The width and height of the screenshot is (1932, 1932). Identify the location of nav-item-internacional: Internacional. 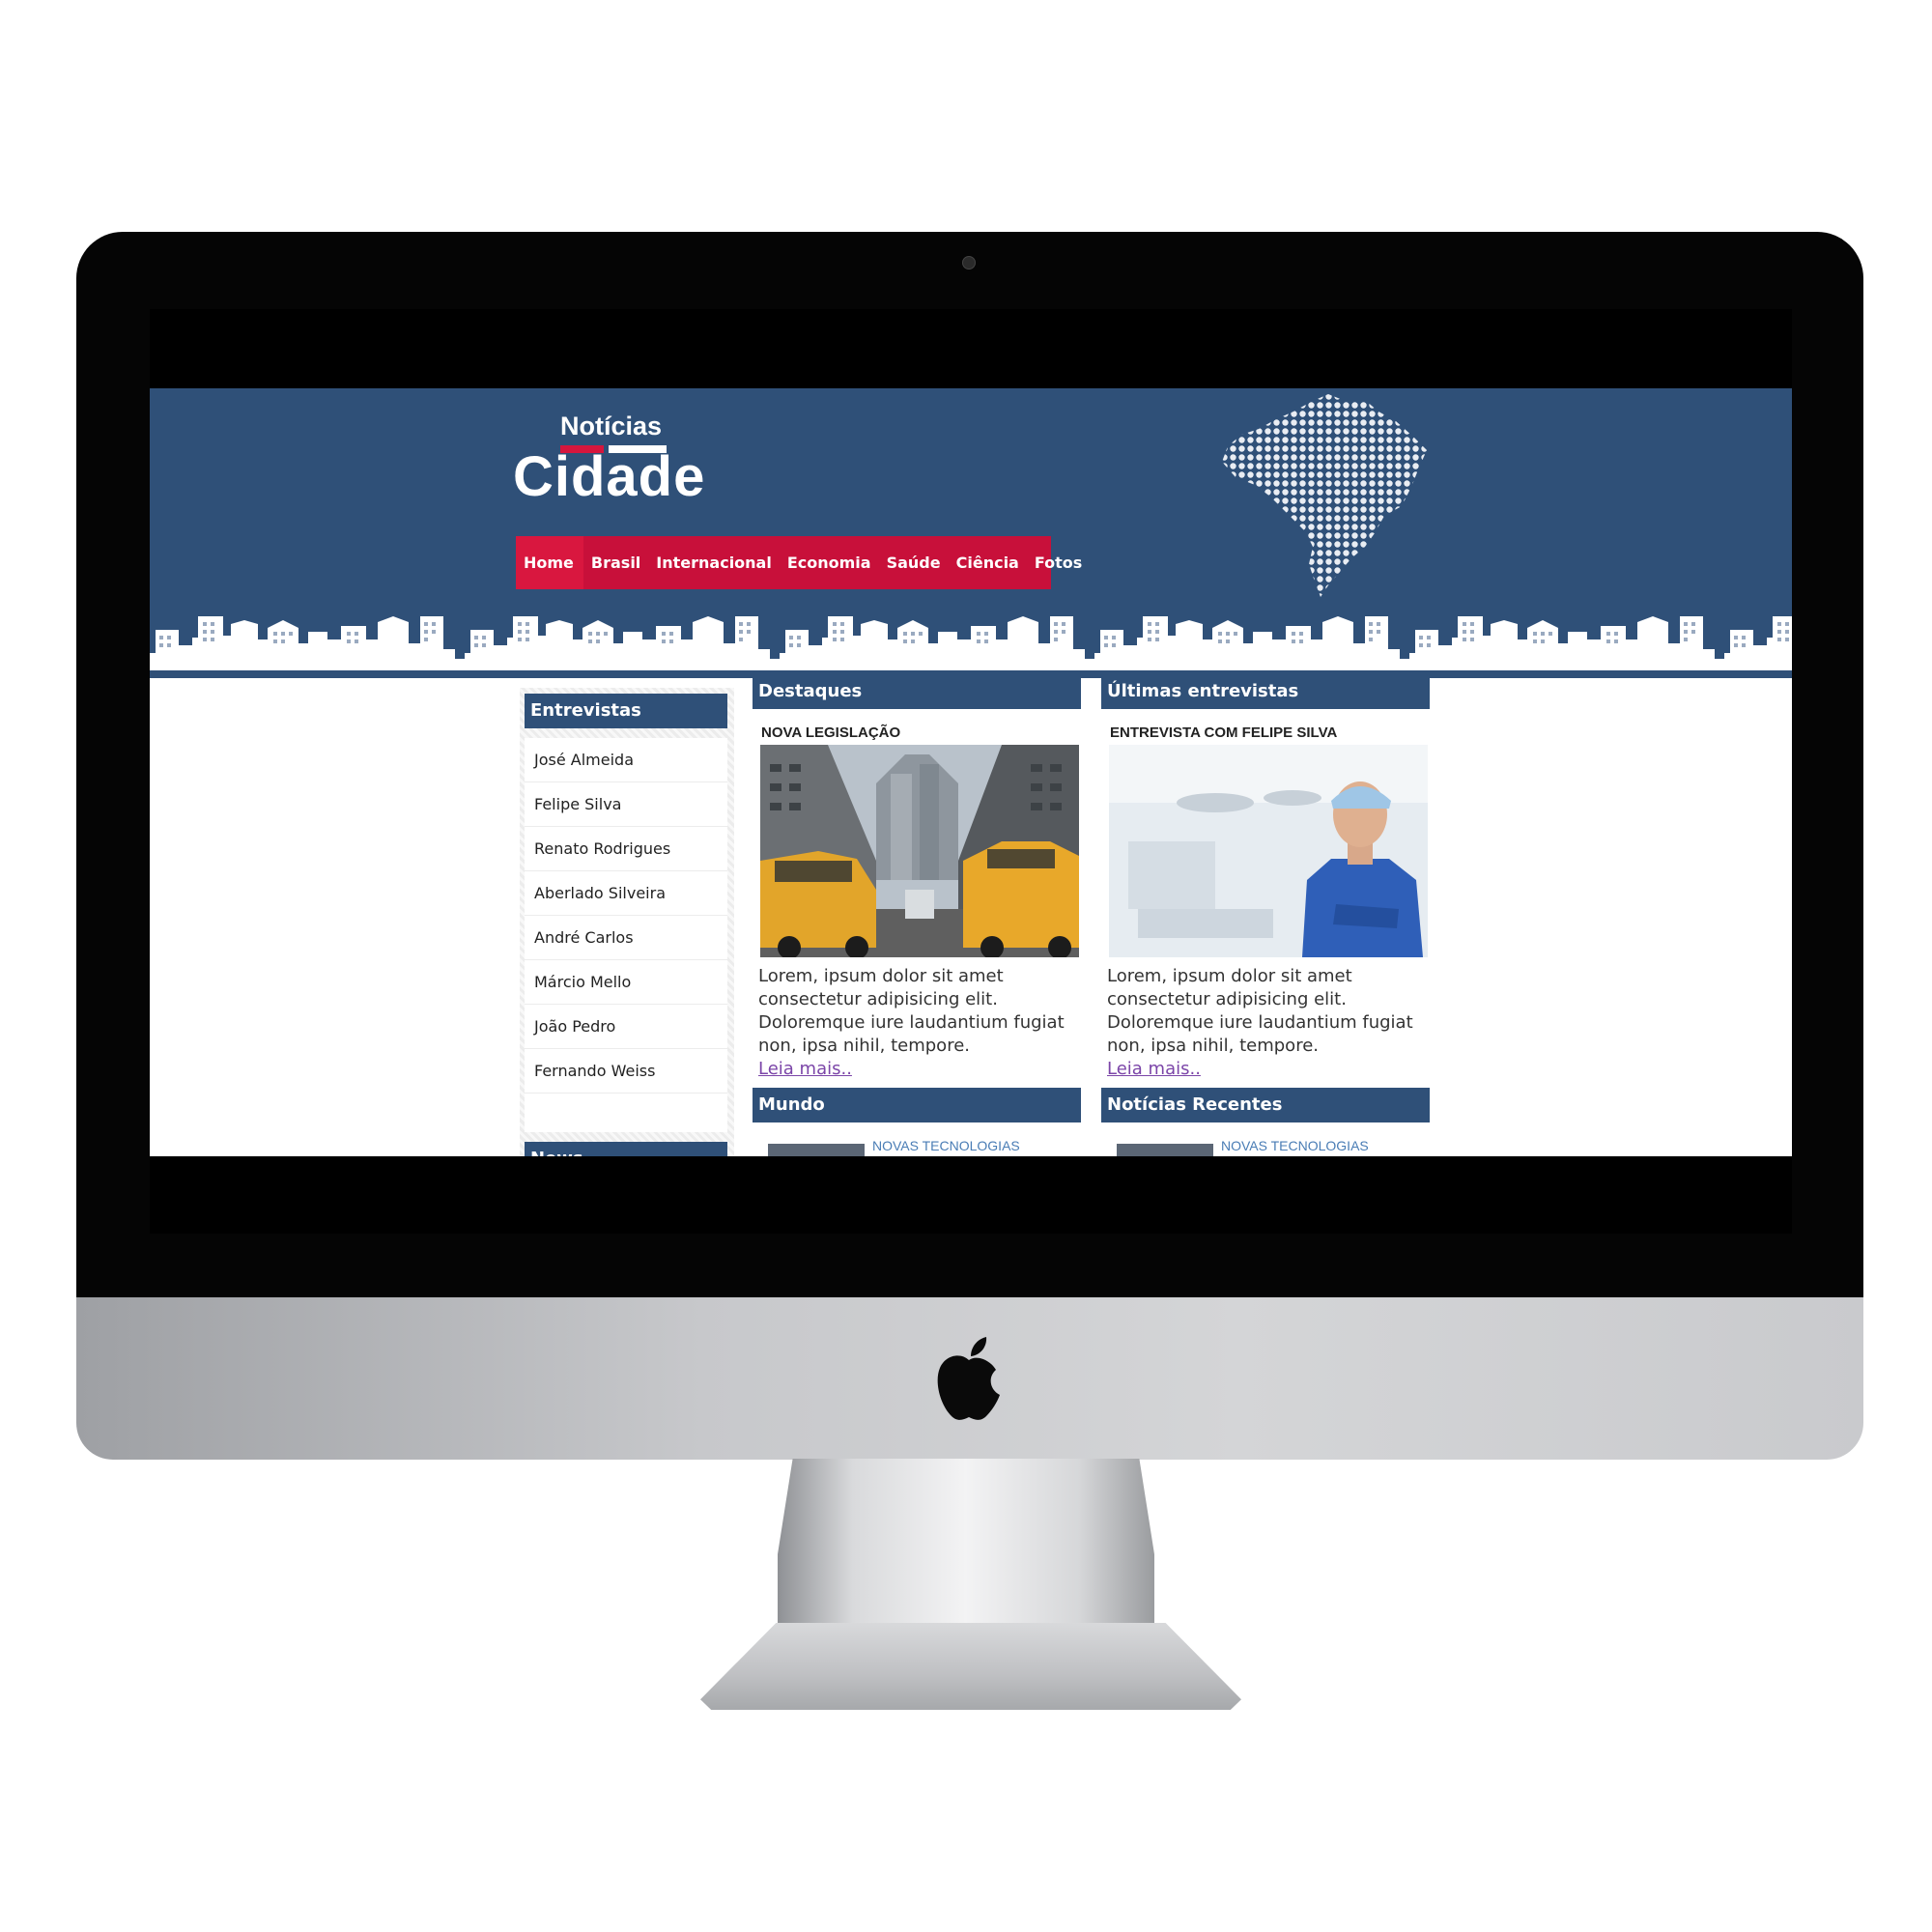
(714, 562).